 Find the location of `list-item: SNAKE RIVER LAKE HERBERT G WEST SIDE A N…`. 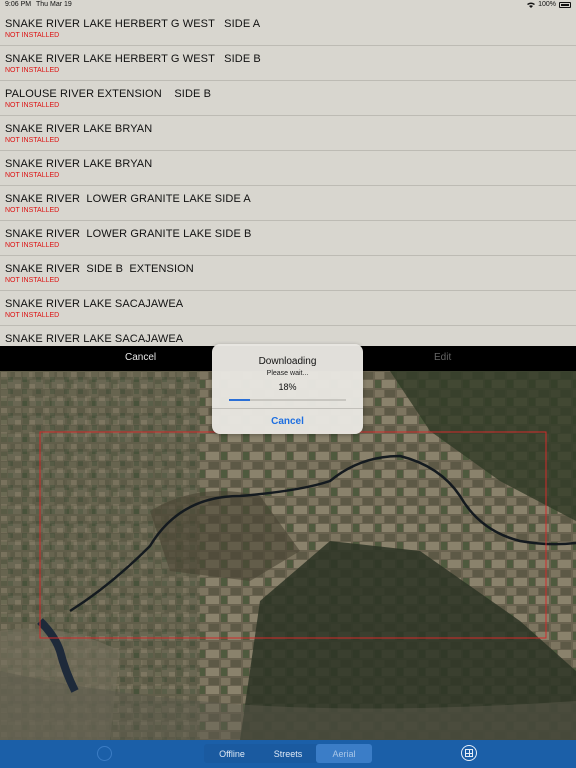

list-item: SNAKE RIVER LAKE HERBERT G WEST SIDE A N… is located at coordinates (288, 28).